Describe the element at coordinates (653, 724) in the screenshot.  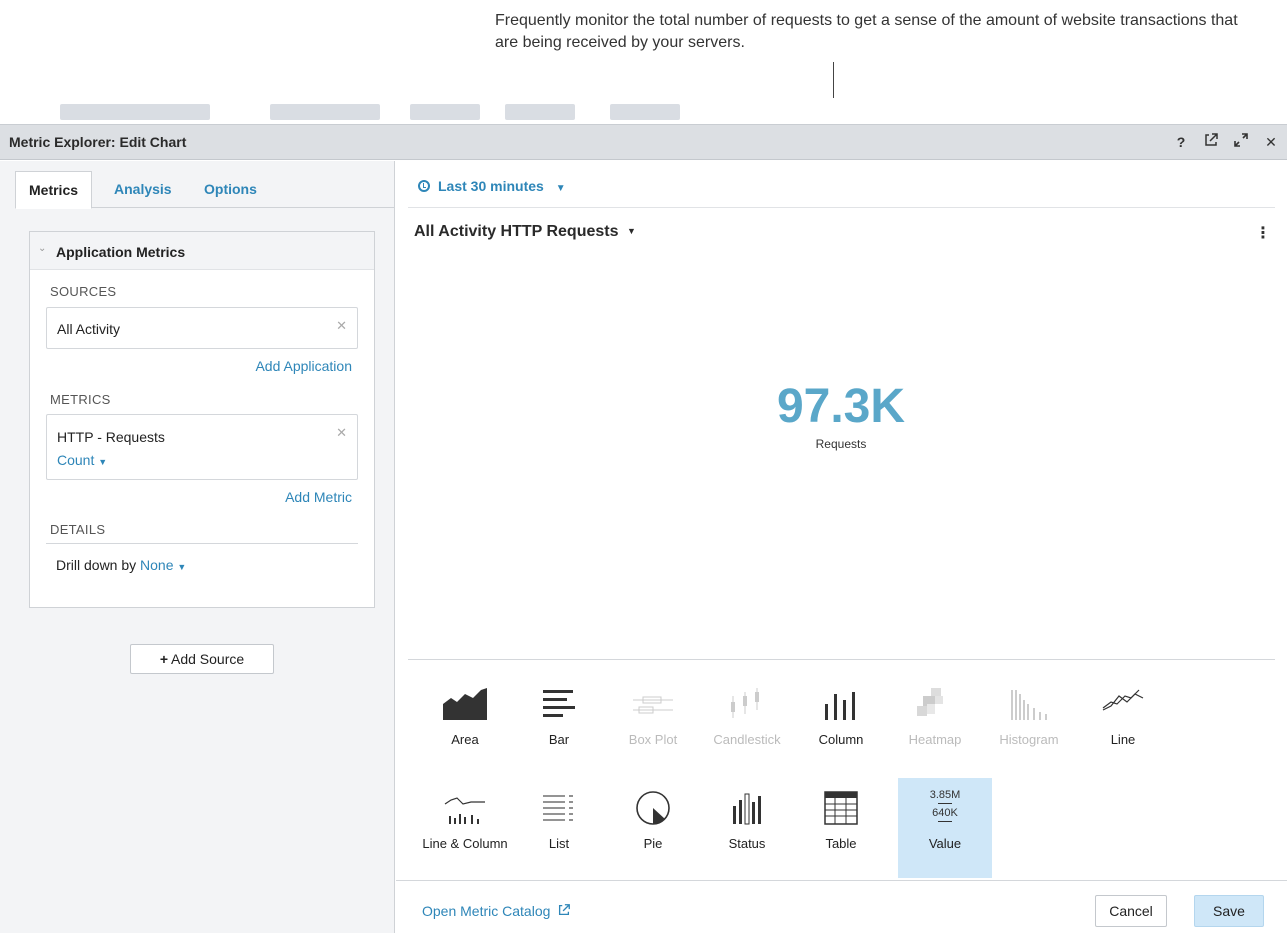
I see `chart-type-box-plot: Box Plot` at that location.